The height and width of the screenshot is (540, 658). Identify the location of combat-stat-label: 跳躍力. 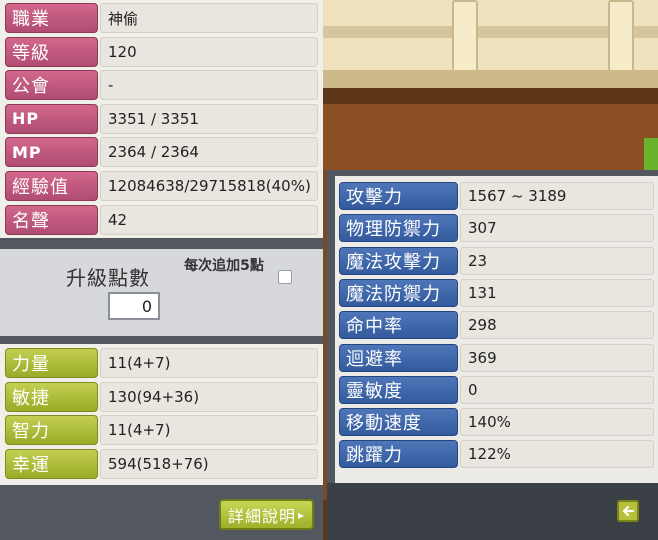
(398, 454).